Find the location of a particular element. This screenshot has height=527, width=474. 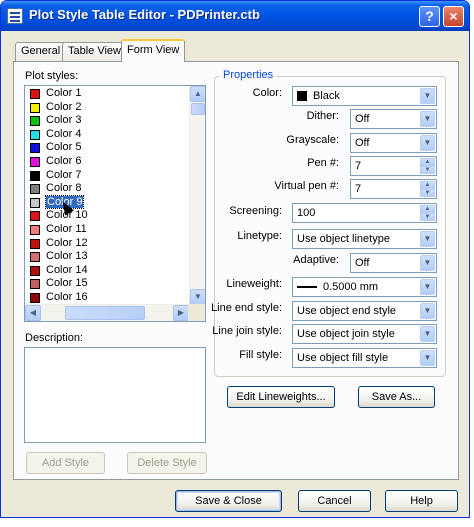

fill-style-dropdown: Use object fill style ▼ is located at coordinates (364, 358).